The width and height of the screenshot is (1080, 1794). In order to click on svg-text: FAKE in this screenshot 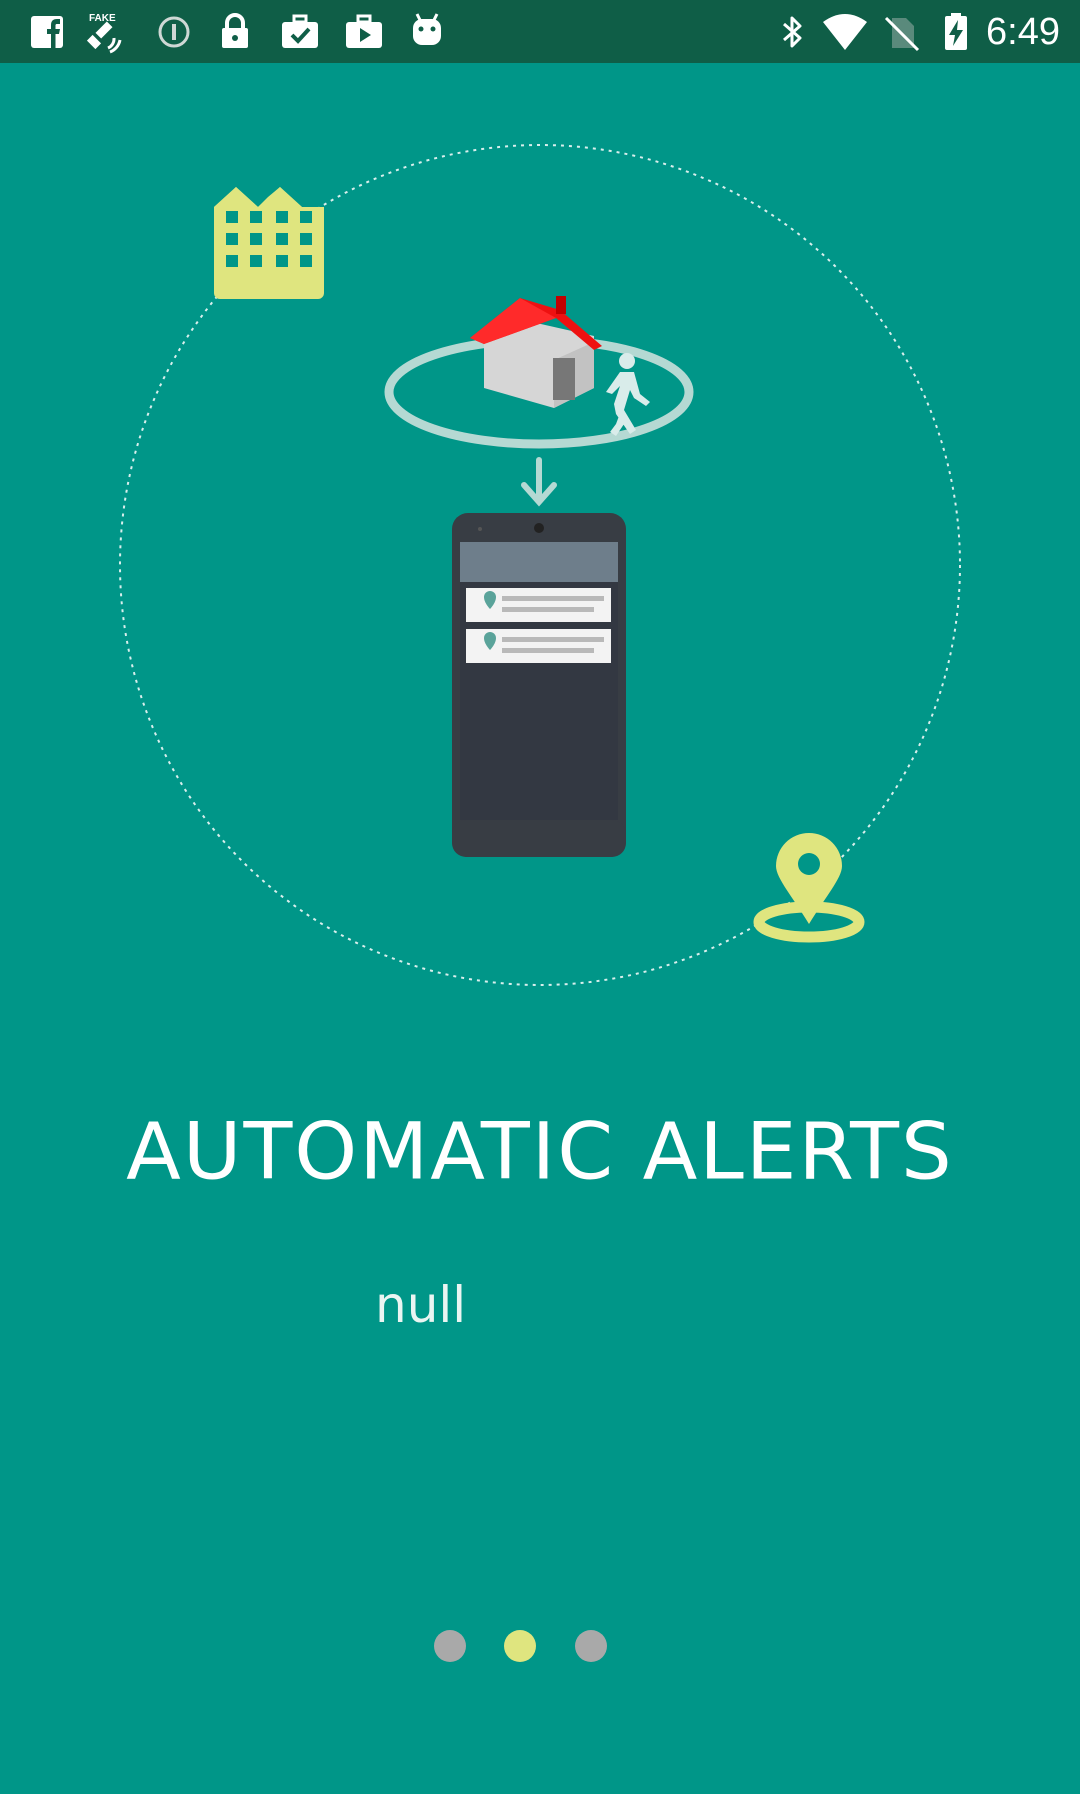, I will do `click(102, 18)`.